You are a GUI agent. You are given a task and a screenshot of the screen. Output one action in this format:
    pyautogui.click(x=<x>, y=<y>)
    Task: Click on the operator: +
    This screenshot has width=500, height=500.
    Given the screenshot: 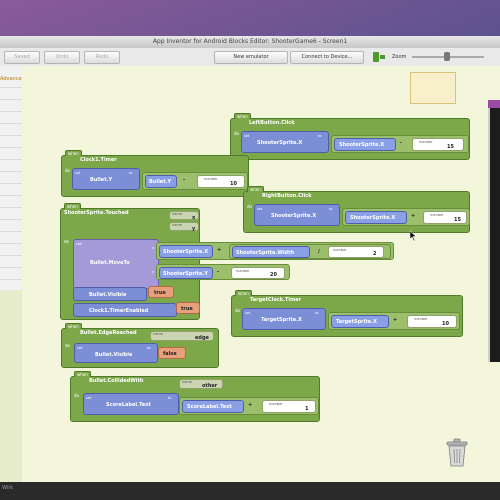 What is the action you would take?
    pyautogui.click(x=250, y=405)
    